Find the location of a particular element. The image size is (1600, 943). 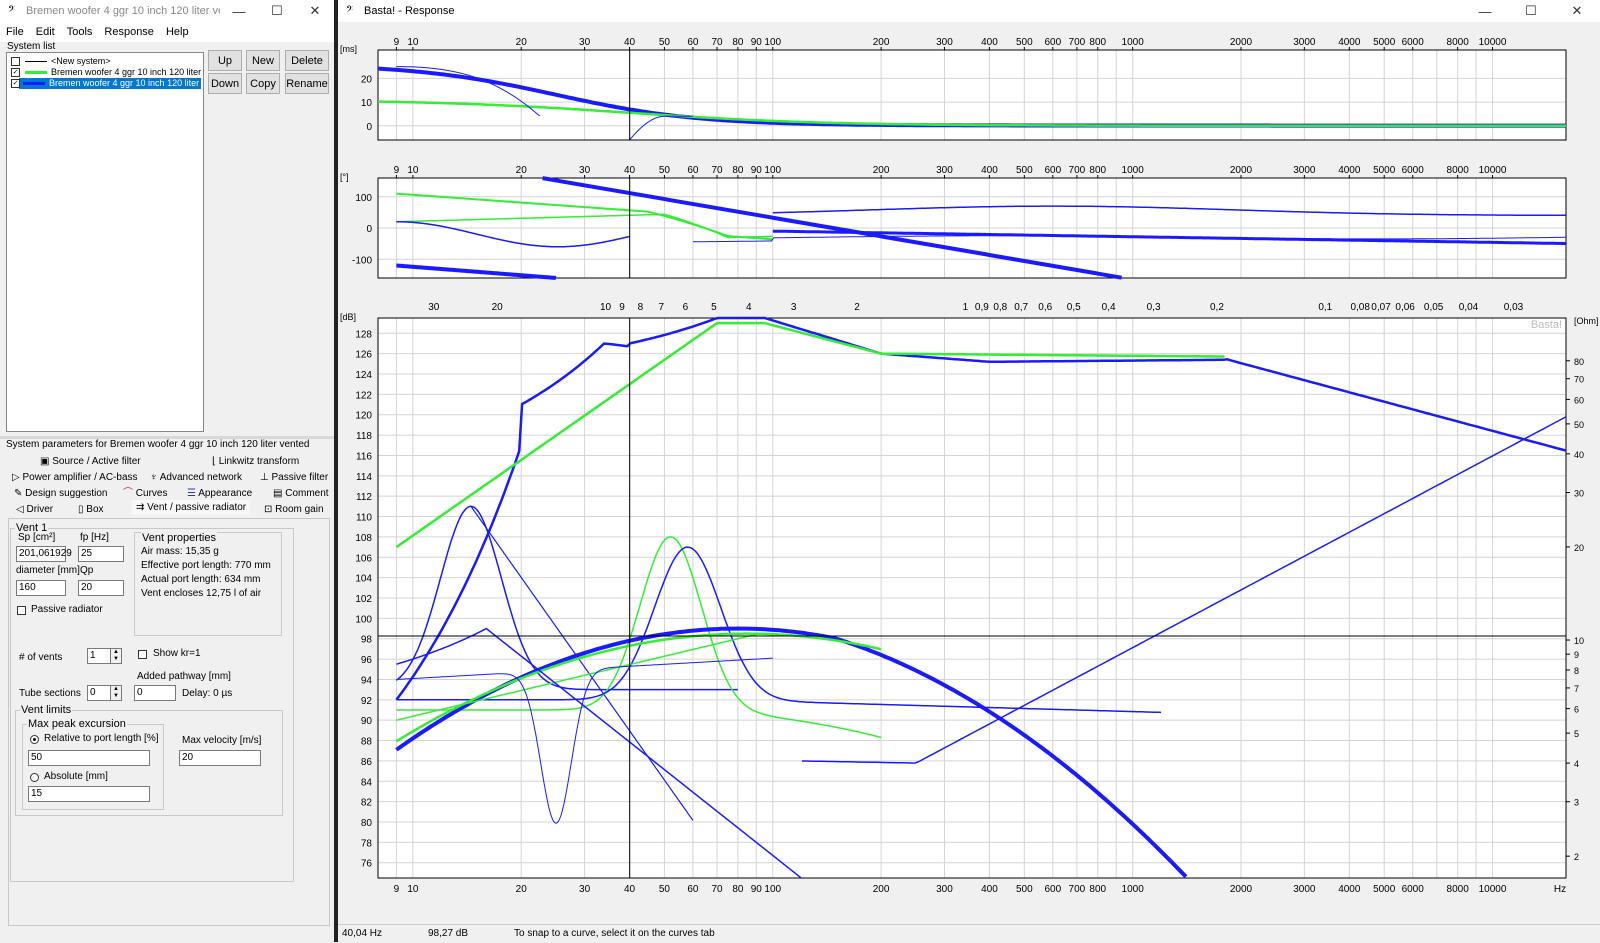

freq-tick-label: 800 is located at coordinates (1097, 889).